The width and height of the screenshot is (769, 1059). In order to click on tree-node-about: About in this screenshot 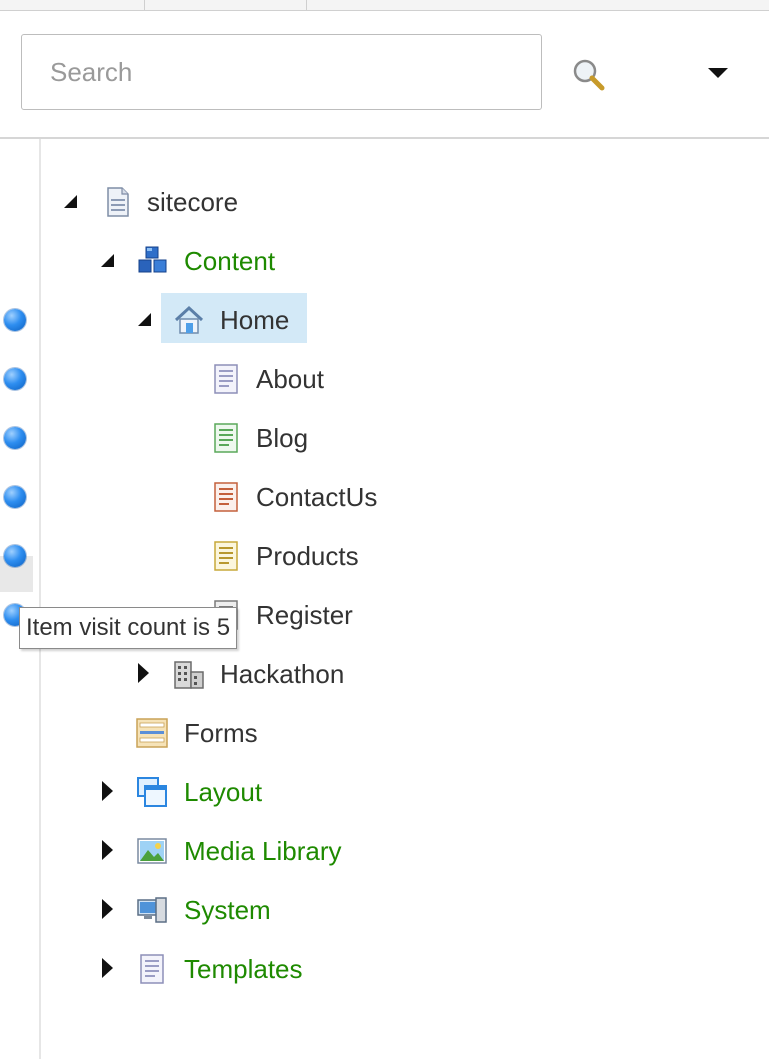, I will do `click(290, 379)`.